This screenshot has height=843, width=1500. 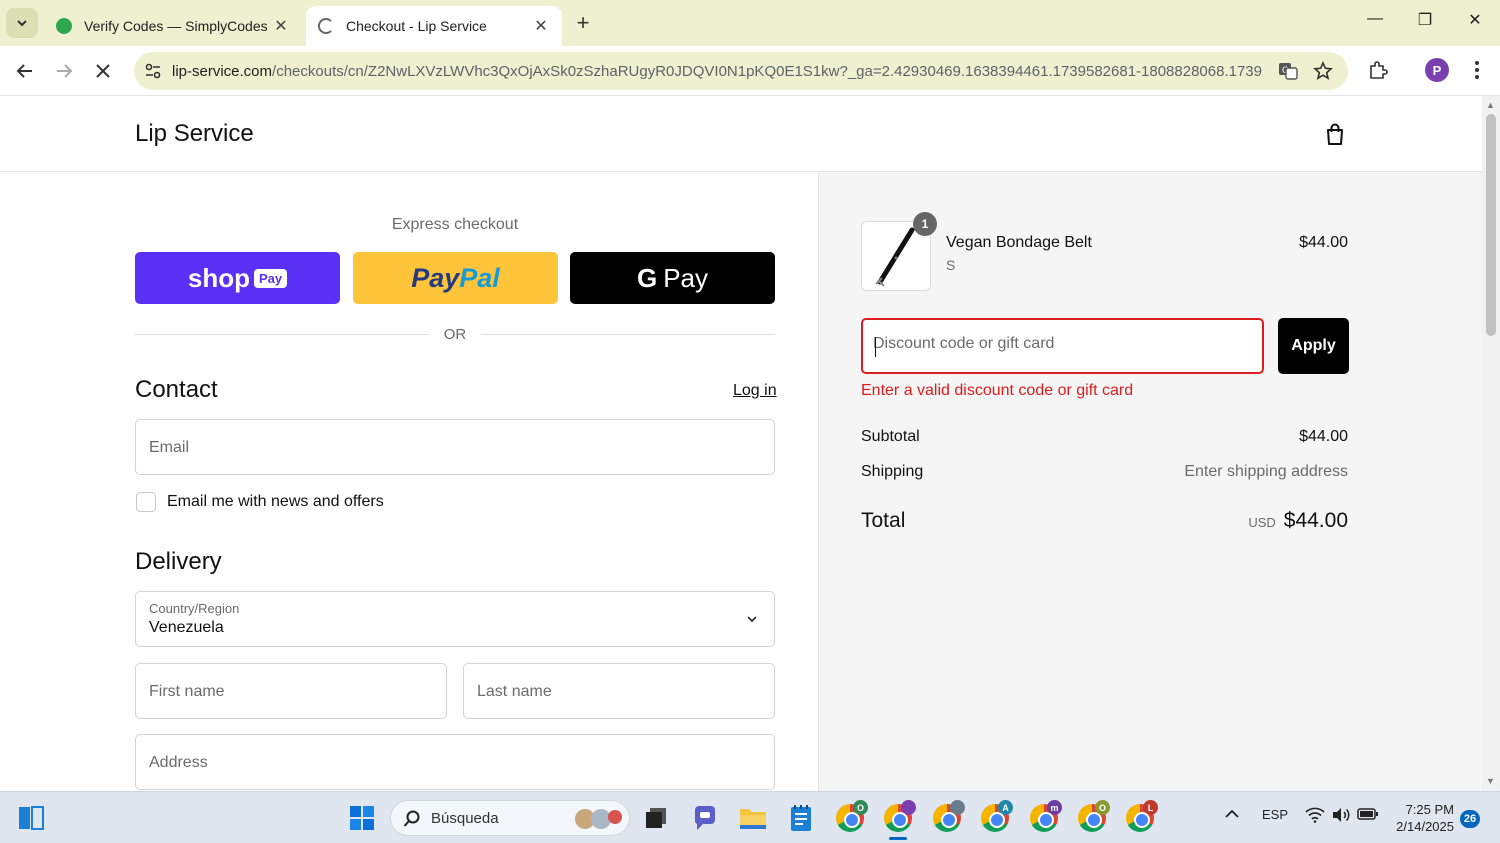 I want to click on taskbar-clock: 7:25 PM 2/14/2025, so click(x=1423, y=818).